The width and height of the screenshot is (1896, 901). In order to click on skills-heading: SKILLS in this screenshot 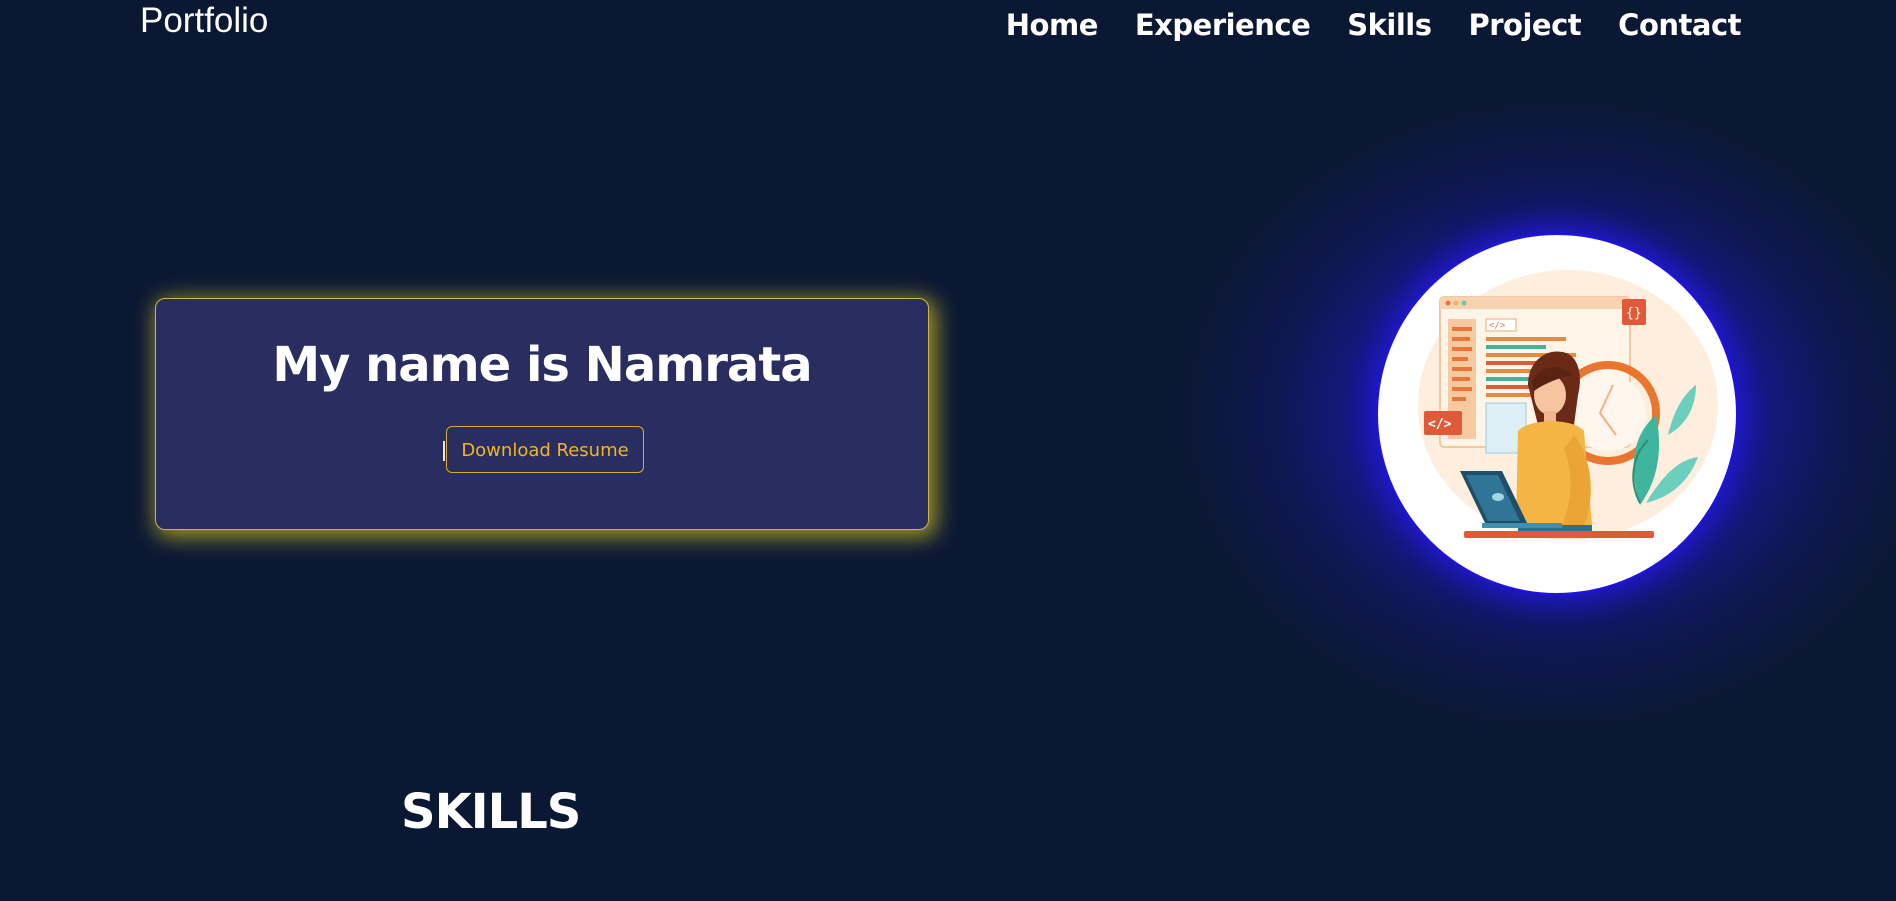, I will do `click(491, 812)`.